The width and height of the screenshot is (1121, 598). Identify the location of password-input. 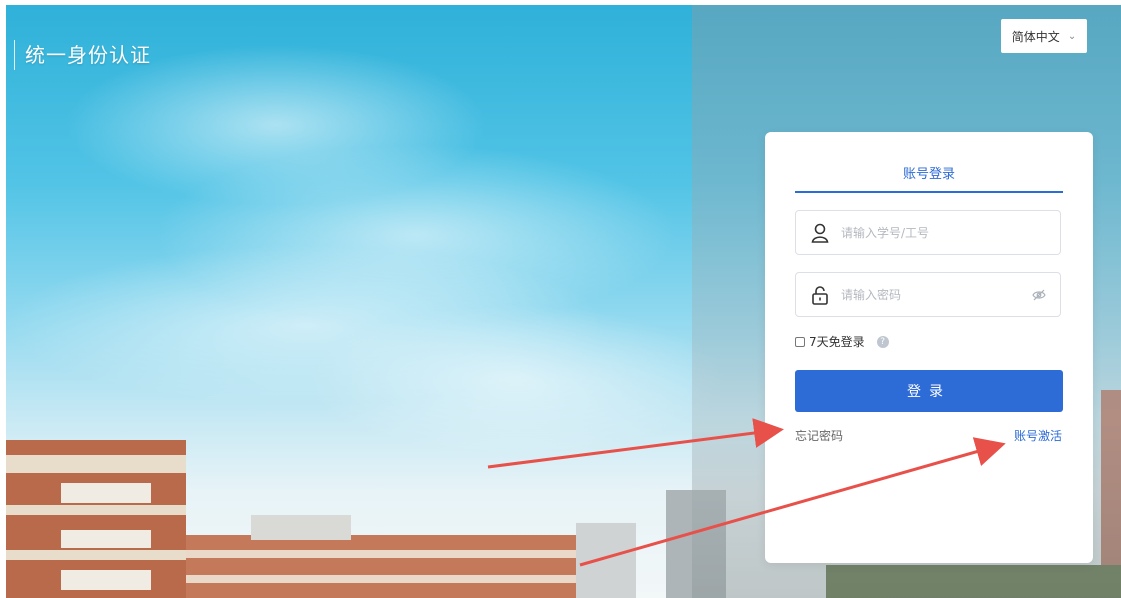
(934, 294).